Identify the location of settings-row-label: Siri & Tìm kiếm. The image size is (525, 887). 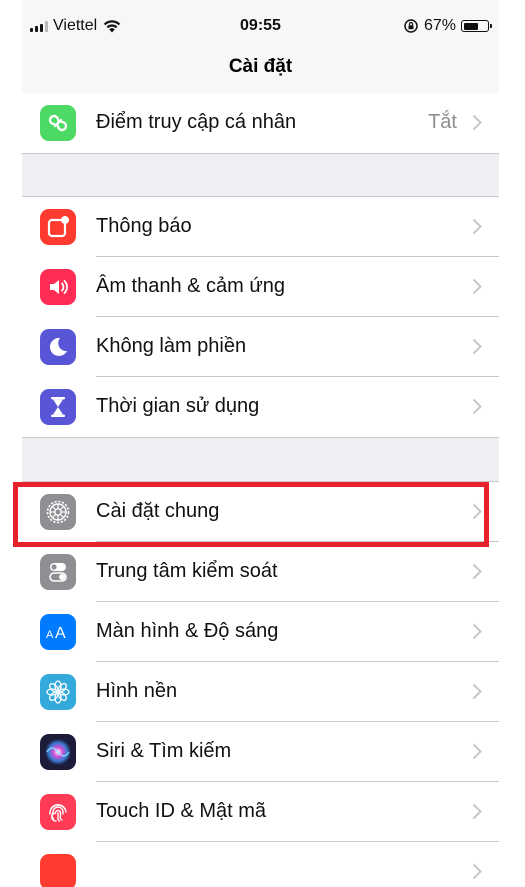
(164, 751).